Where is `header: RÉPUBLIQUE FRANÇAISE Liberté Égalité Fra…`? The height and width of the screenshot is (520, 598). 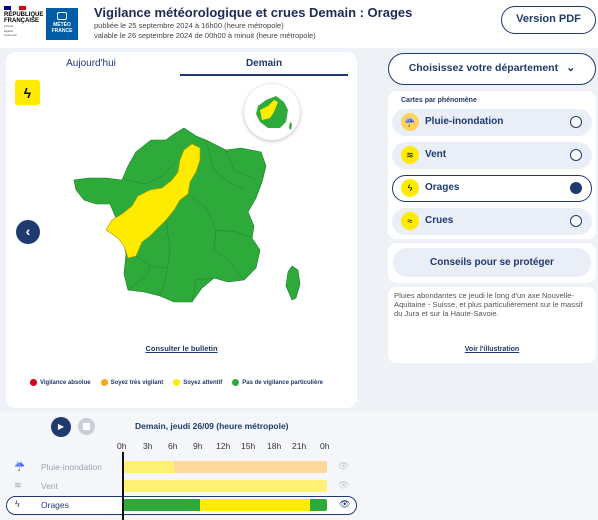 header: RÉPUBLIQUE FRANÇAISE Liberté Égalité Fra… is located at coordinates (299, 24).